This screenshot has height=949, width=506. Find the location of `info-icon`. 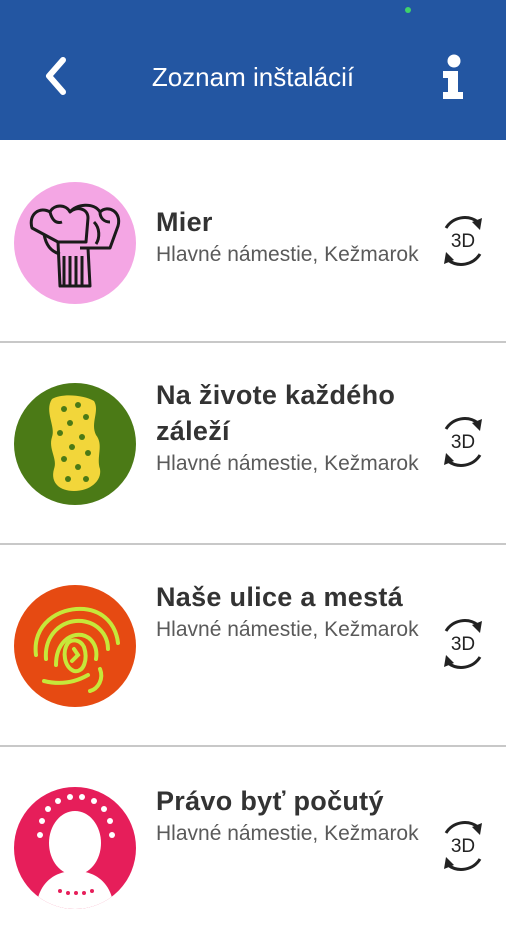

info-icon is located at coordinates (453, 76).